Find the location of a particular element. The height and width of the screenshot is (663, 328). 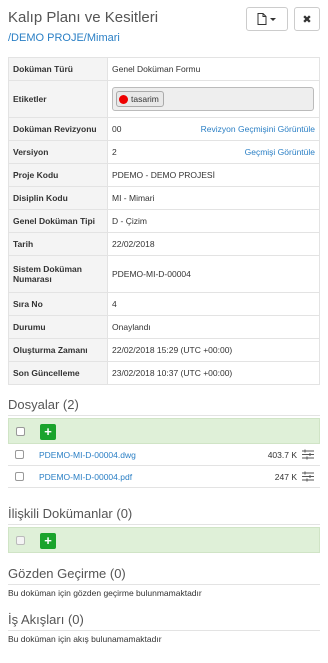

discipline-label: Disiplin Kodu is located at coordinates (58, 198).